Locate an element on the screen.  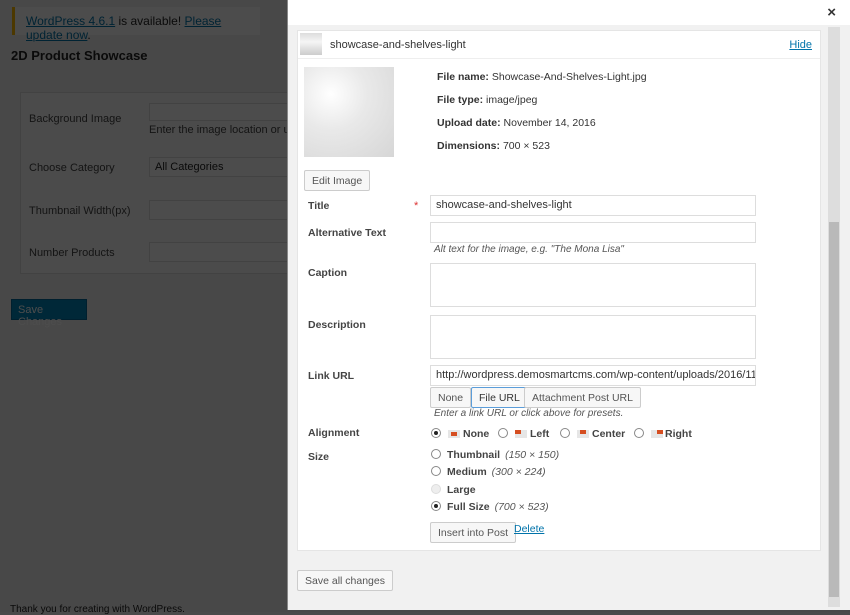
modal-scrollbar is located at coordinates (834, 317).